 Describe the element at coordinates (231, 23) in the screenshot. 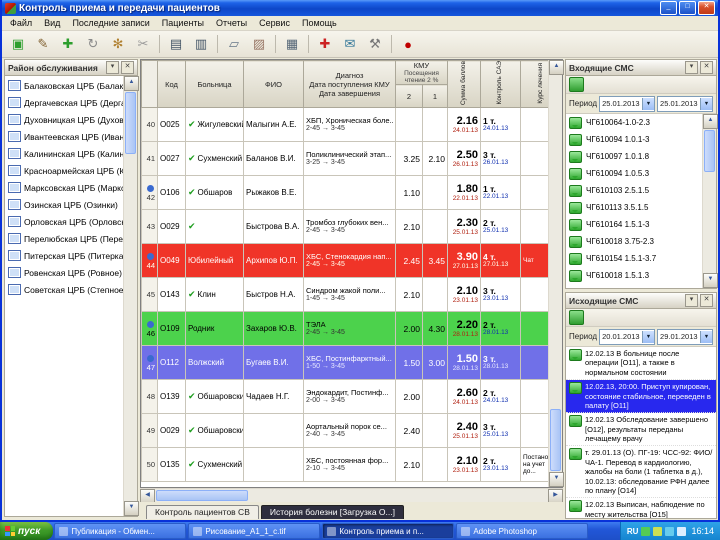

I see `menu-item: Отчеты` at that location.